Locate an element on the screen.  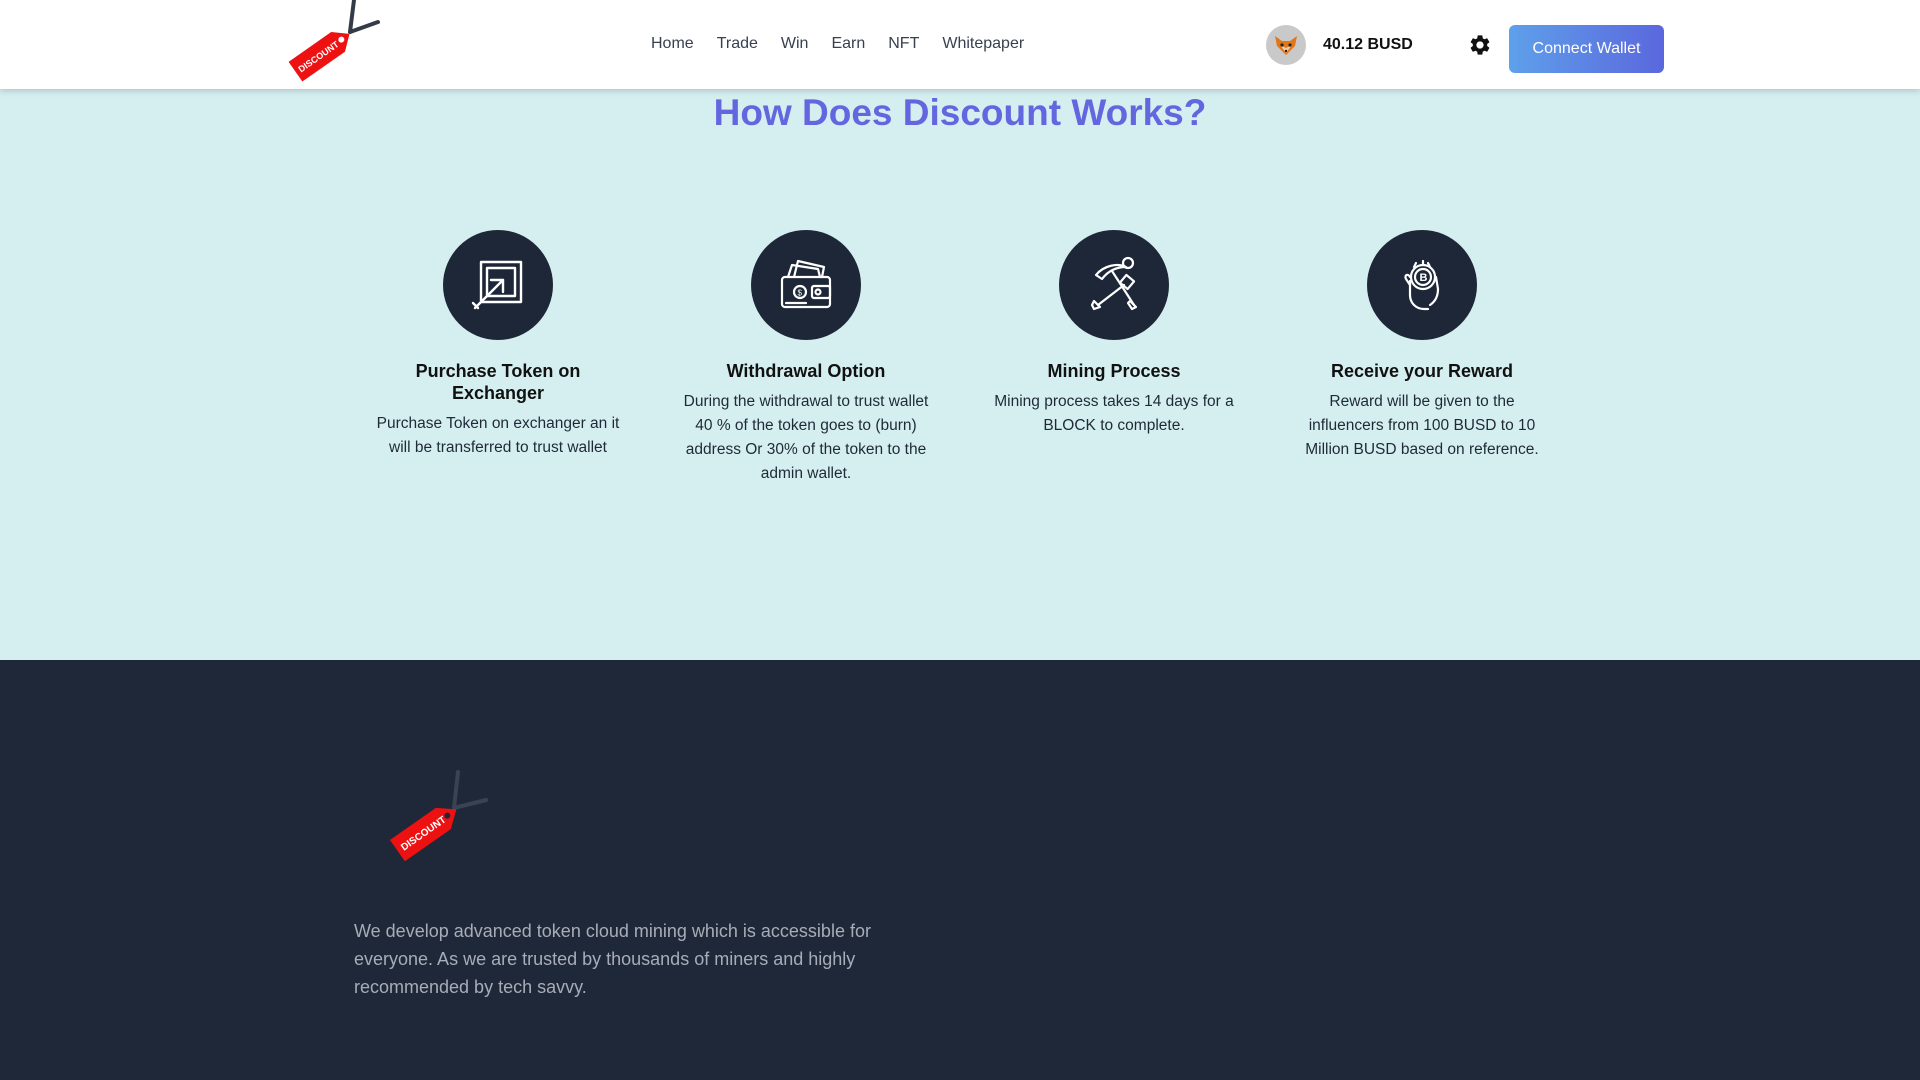
step-title: Receive your Reward is located at coordinates (1422, 371).